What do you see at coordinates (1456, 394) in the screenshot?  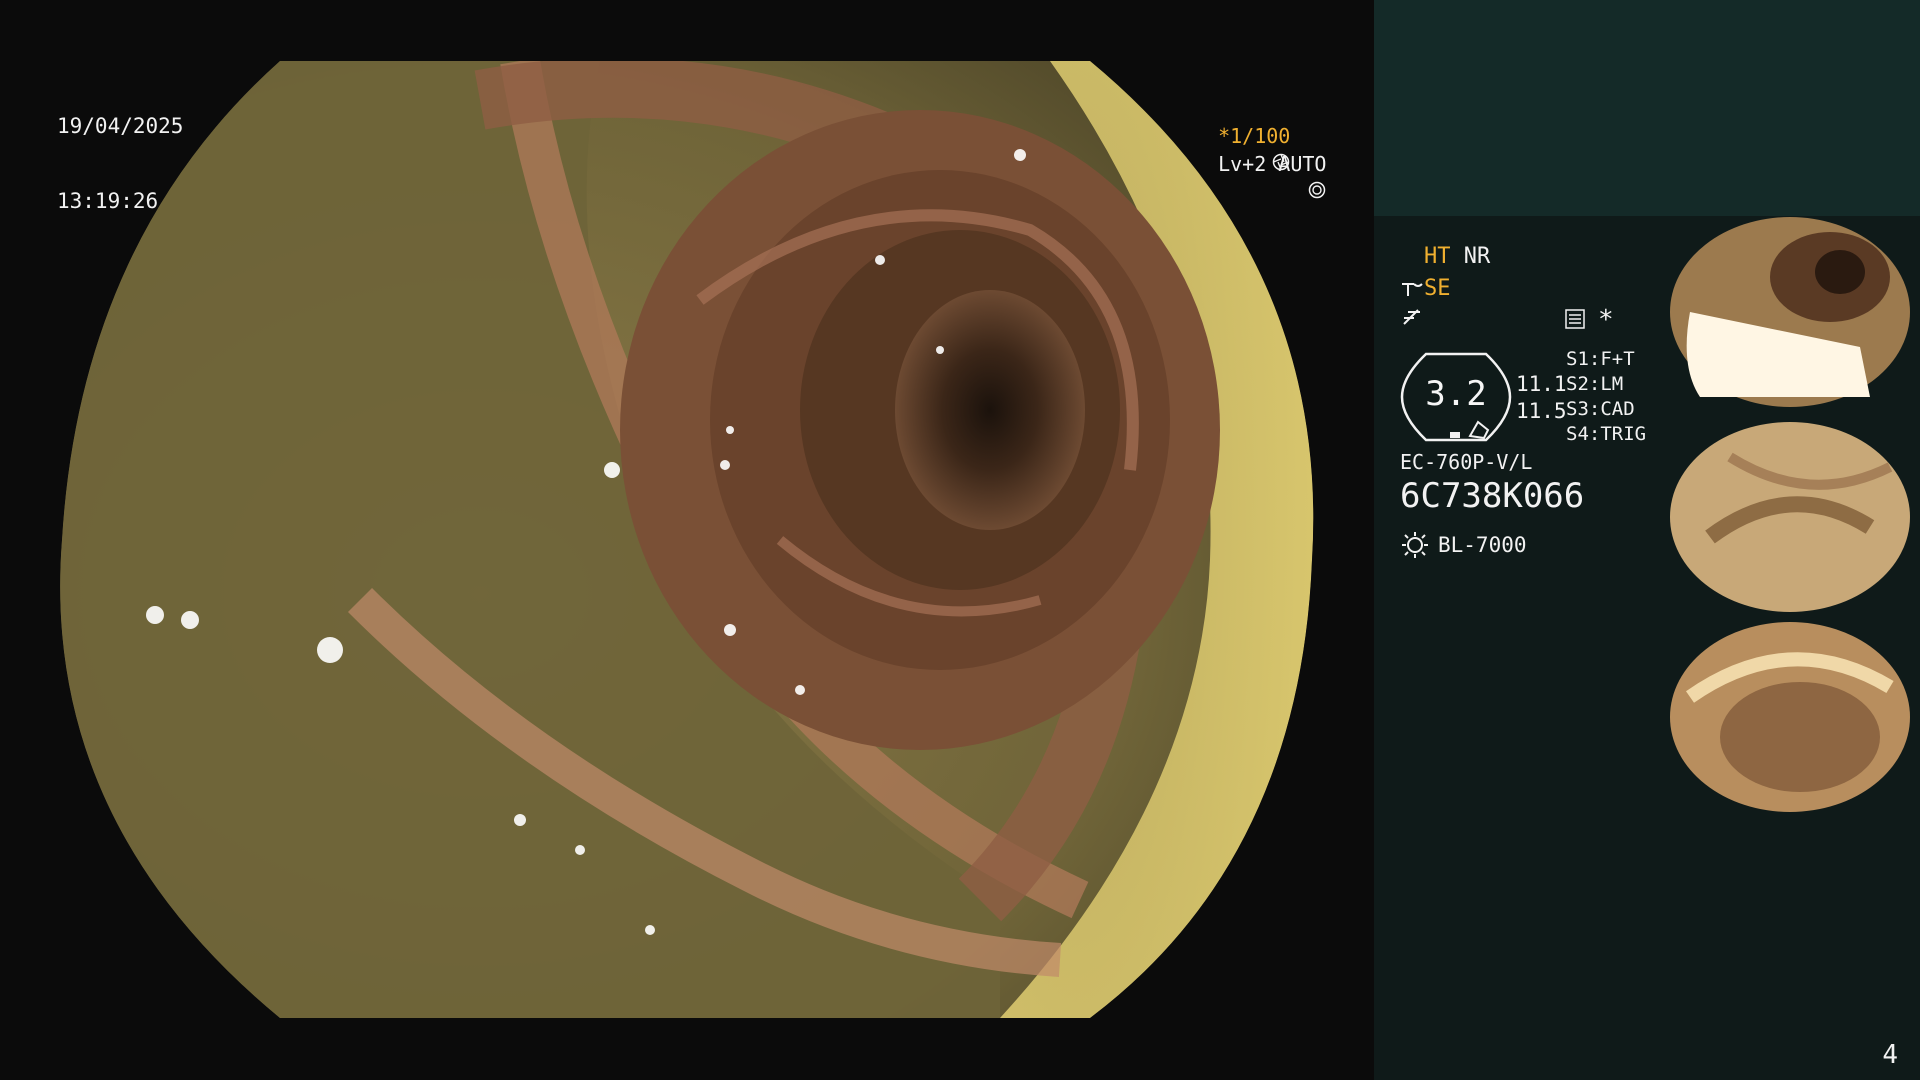 I see `hex-value: 3.2` at bounding box center [1456, 394].